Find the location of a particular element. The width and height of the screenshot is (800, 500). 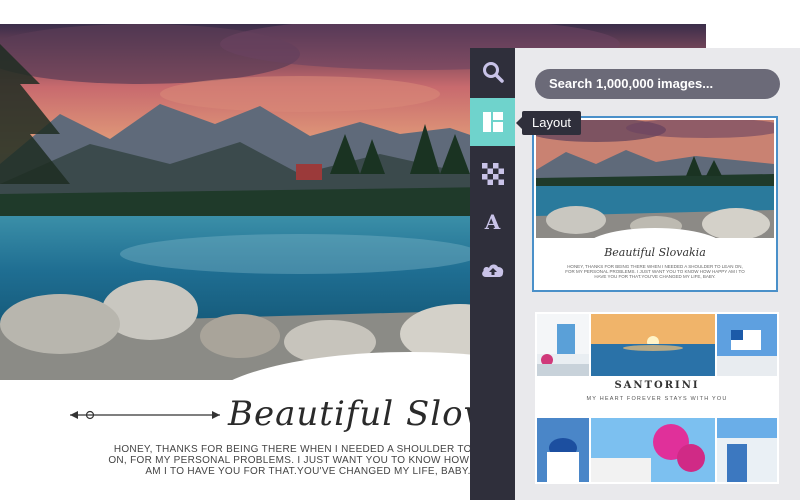

layout-icon is located at coordinates (492, 122).